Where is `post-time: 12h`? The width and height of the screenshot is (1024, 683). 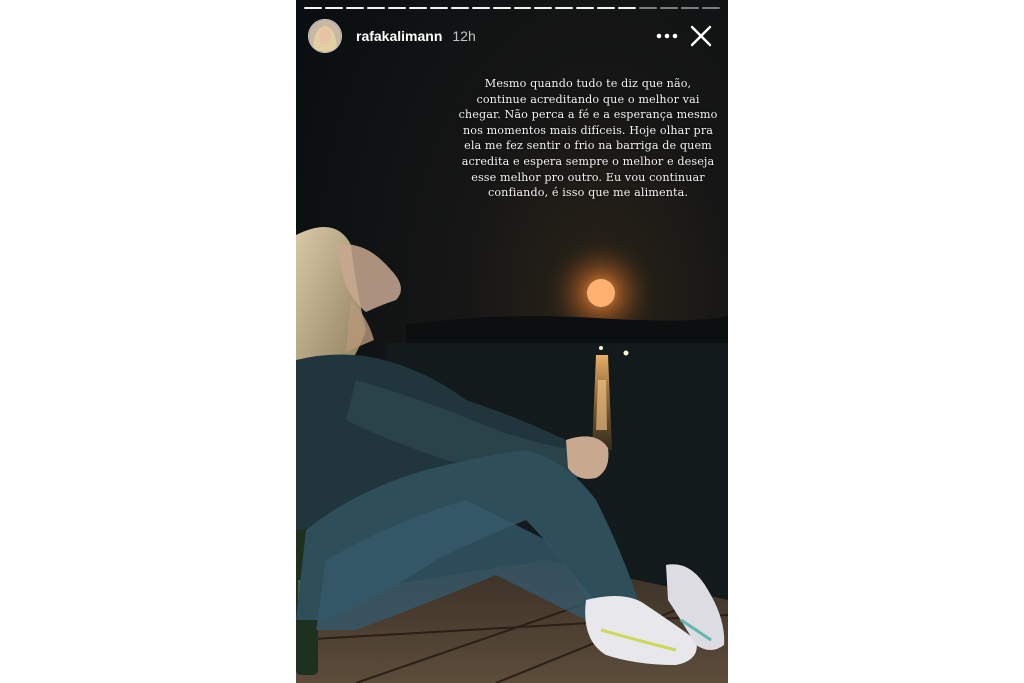 post-time: 12h is located at coordinates (464, 36).